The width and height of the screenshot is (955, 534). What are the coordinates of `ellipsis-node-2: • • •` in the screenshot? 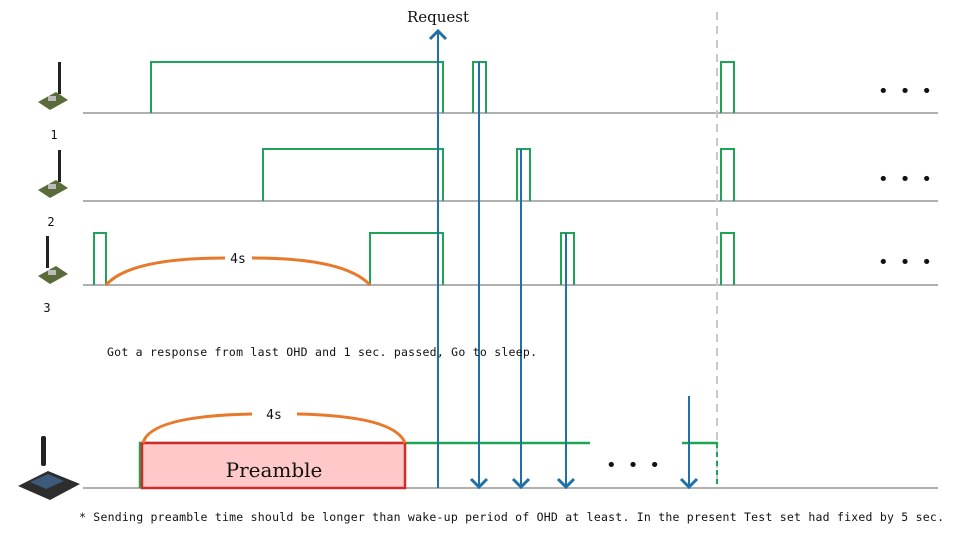 It's located at (905, 179).